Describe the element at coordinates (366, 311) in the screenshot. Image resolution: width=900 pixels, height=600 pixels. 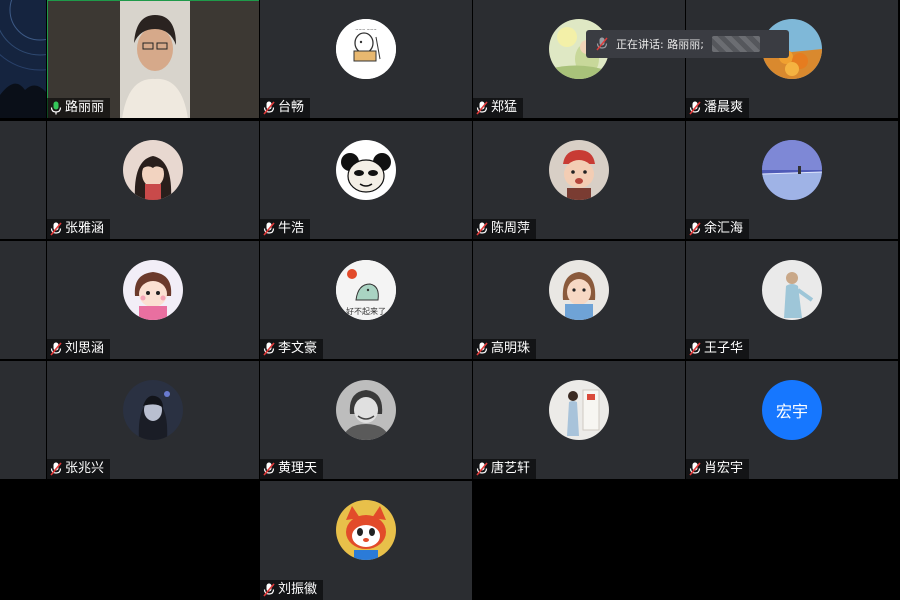
I see `avatar-caption: 好不起来了` at that location.